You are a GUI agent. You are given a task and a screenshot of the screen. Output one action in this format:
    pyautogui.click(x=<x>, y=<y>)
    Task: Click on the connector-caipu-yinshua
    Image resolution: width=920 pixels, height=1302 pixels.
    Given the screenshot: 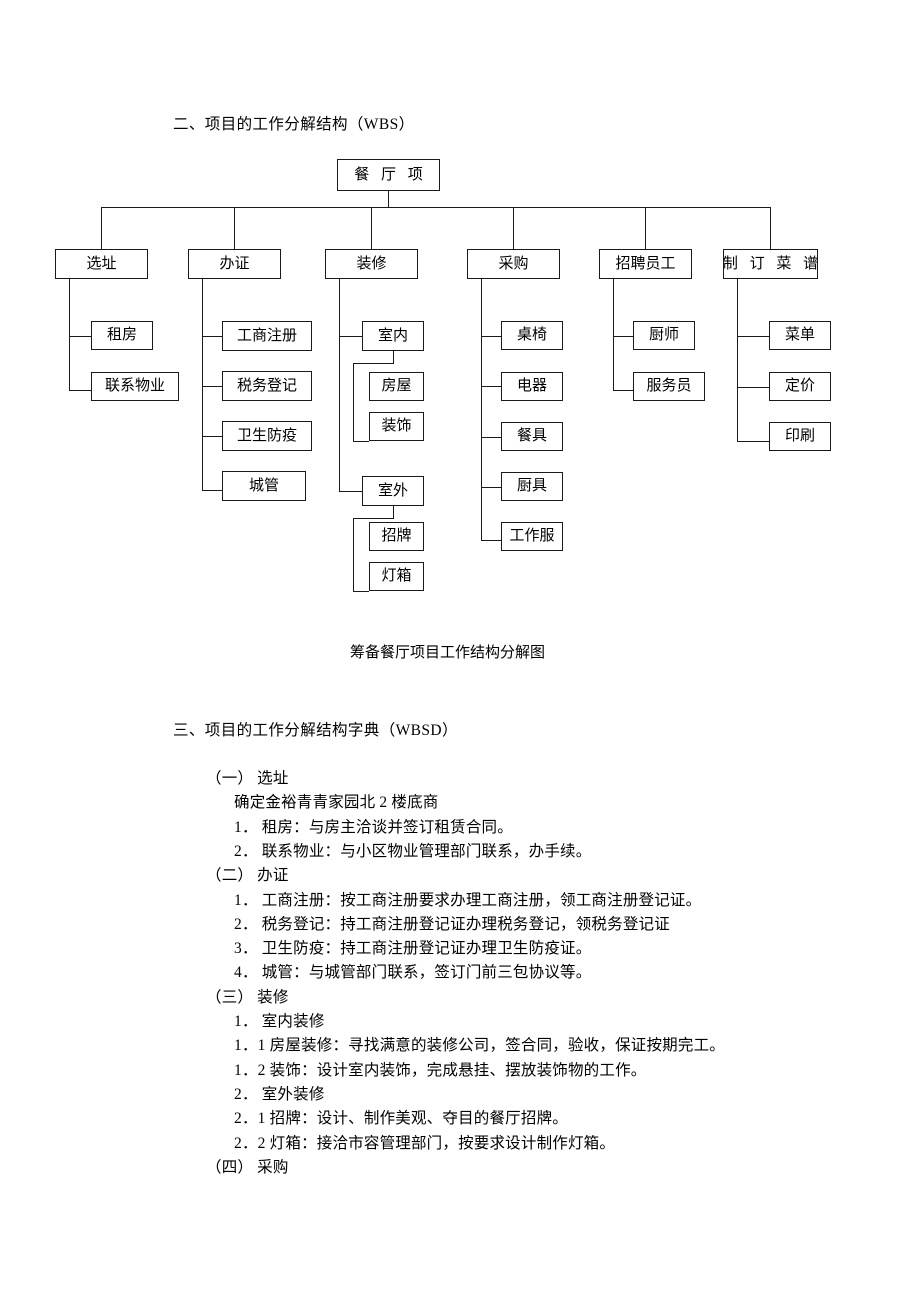 What is the action you would take?
    pyautogui.click(x=753, y=442)
    